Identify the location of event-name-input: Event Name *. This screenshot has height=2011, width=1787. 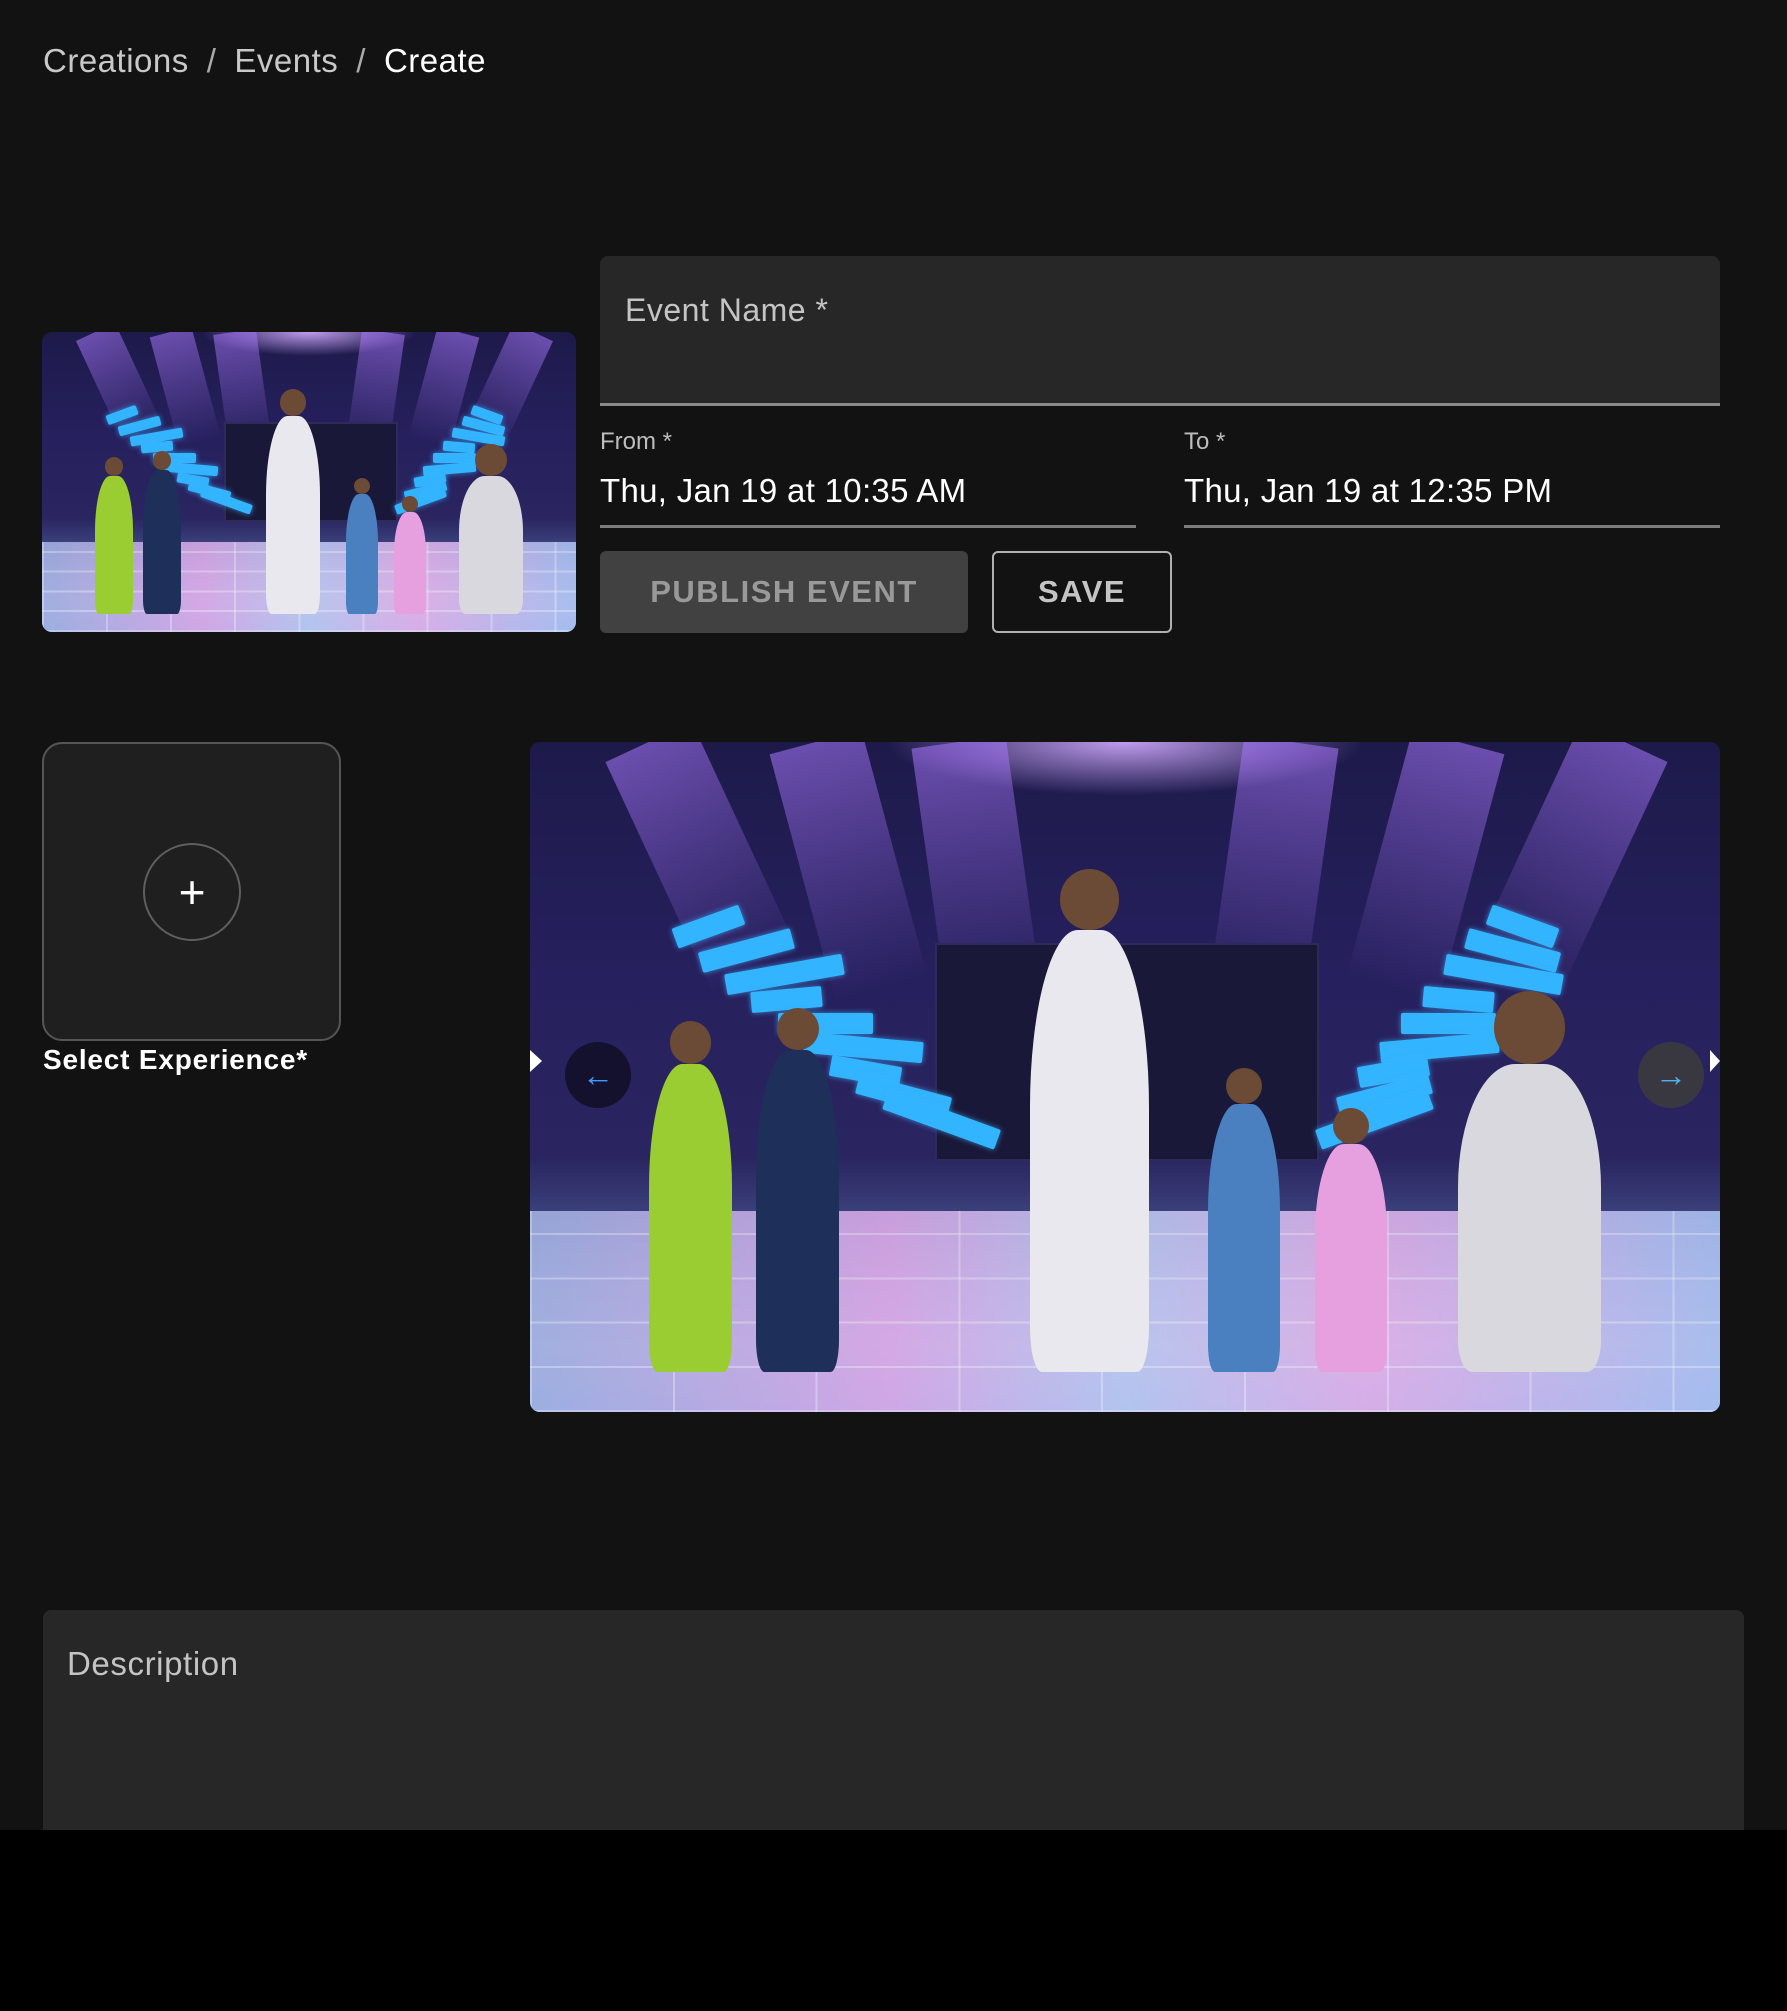
(1160, 331).